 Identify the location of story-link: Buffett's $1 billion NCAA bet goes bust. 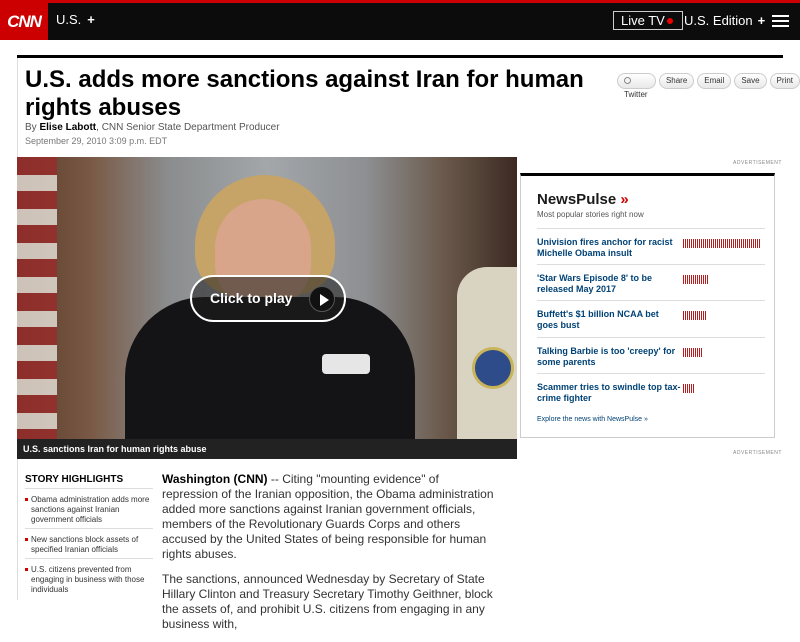
(609, 320).